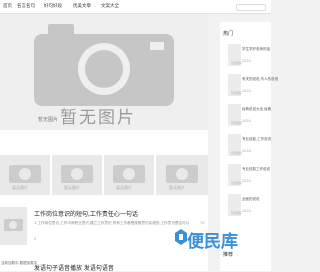  I want to click on thumb-3-label: 暂无图片, so click(124, 187).